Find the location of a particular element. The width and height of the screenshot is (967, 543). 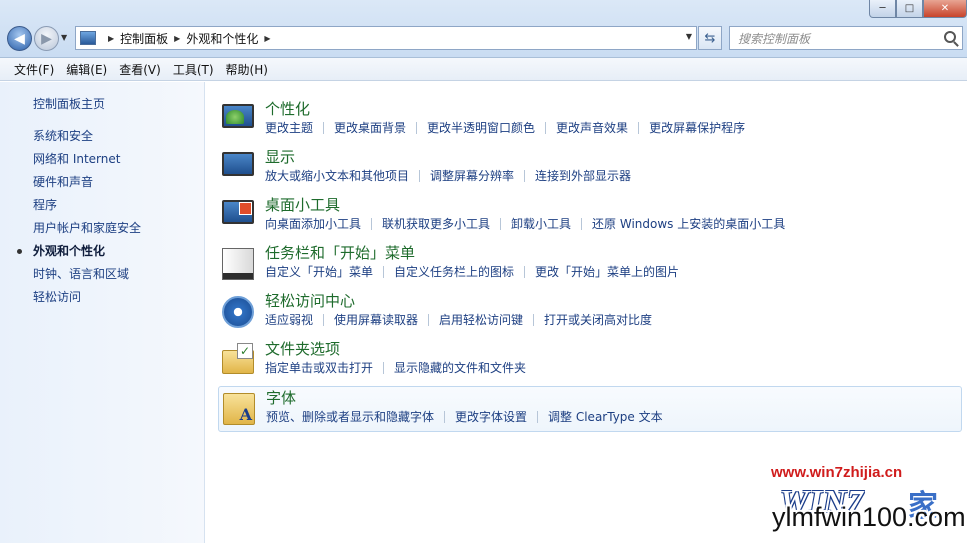

task-link: 连接到外部显示器 is located at coordinates (583, 175).